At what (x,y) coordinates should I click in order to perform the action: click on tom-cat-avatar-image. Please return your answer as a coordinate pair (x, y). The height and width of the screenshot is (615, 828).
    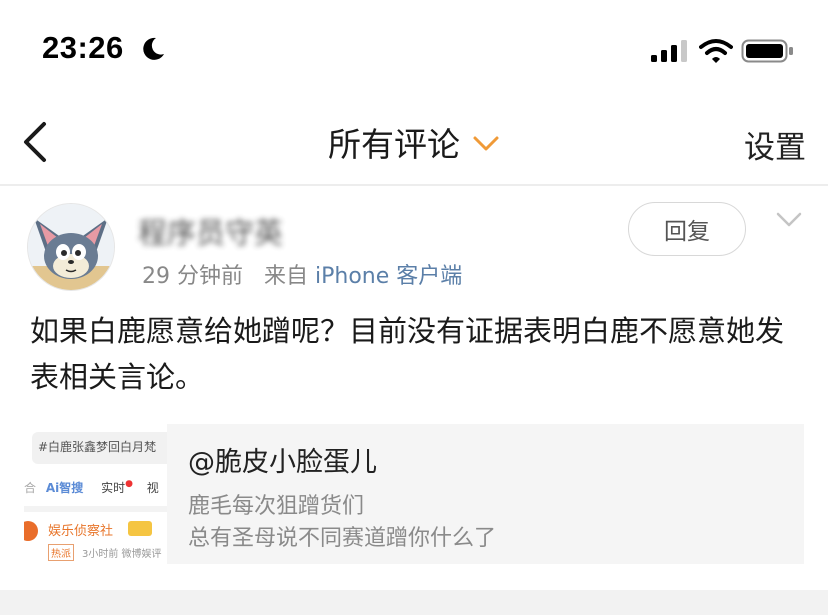
    Looking at the image, I should click on (71, 247).